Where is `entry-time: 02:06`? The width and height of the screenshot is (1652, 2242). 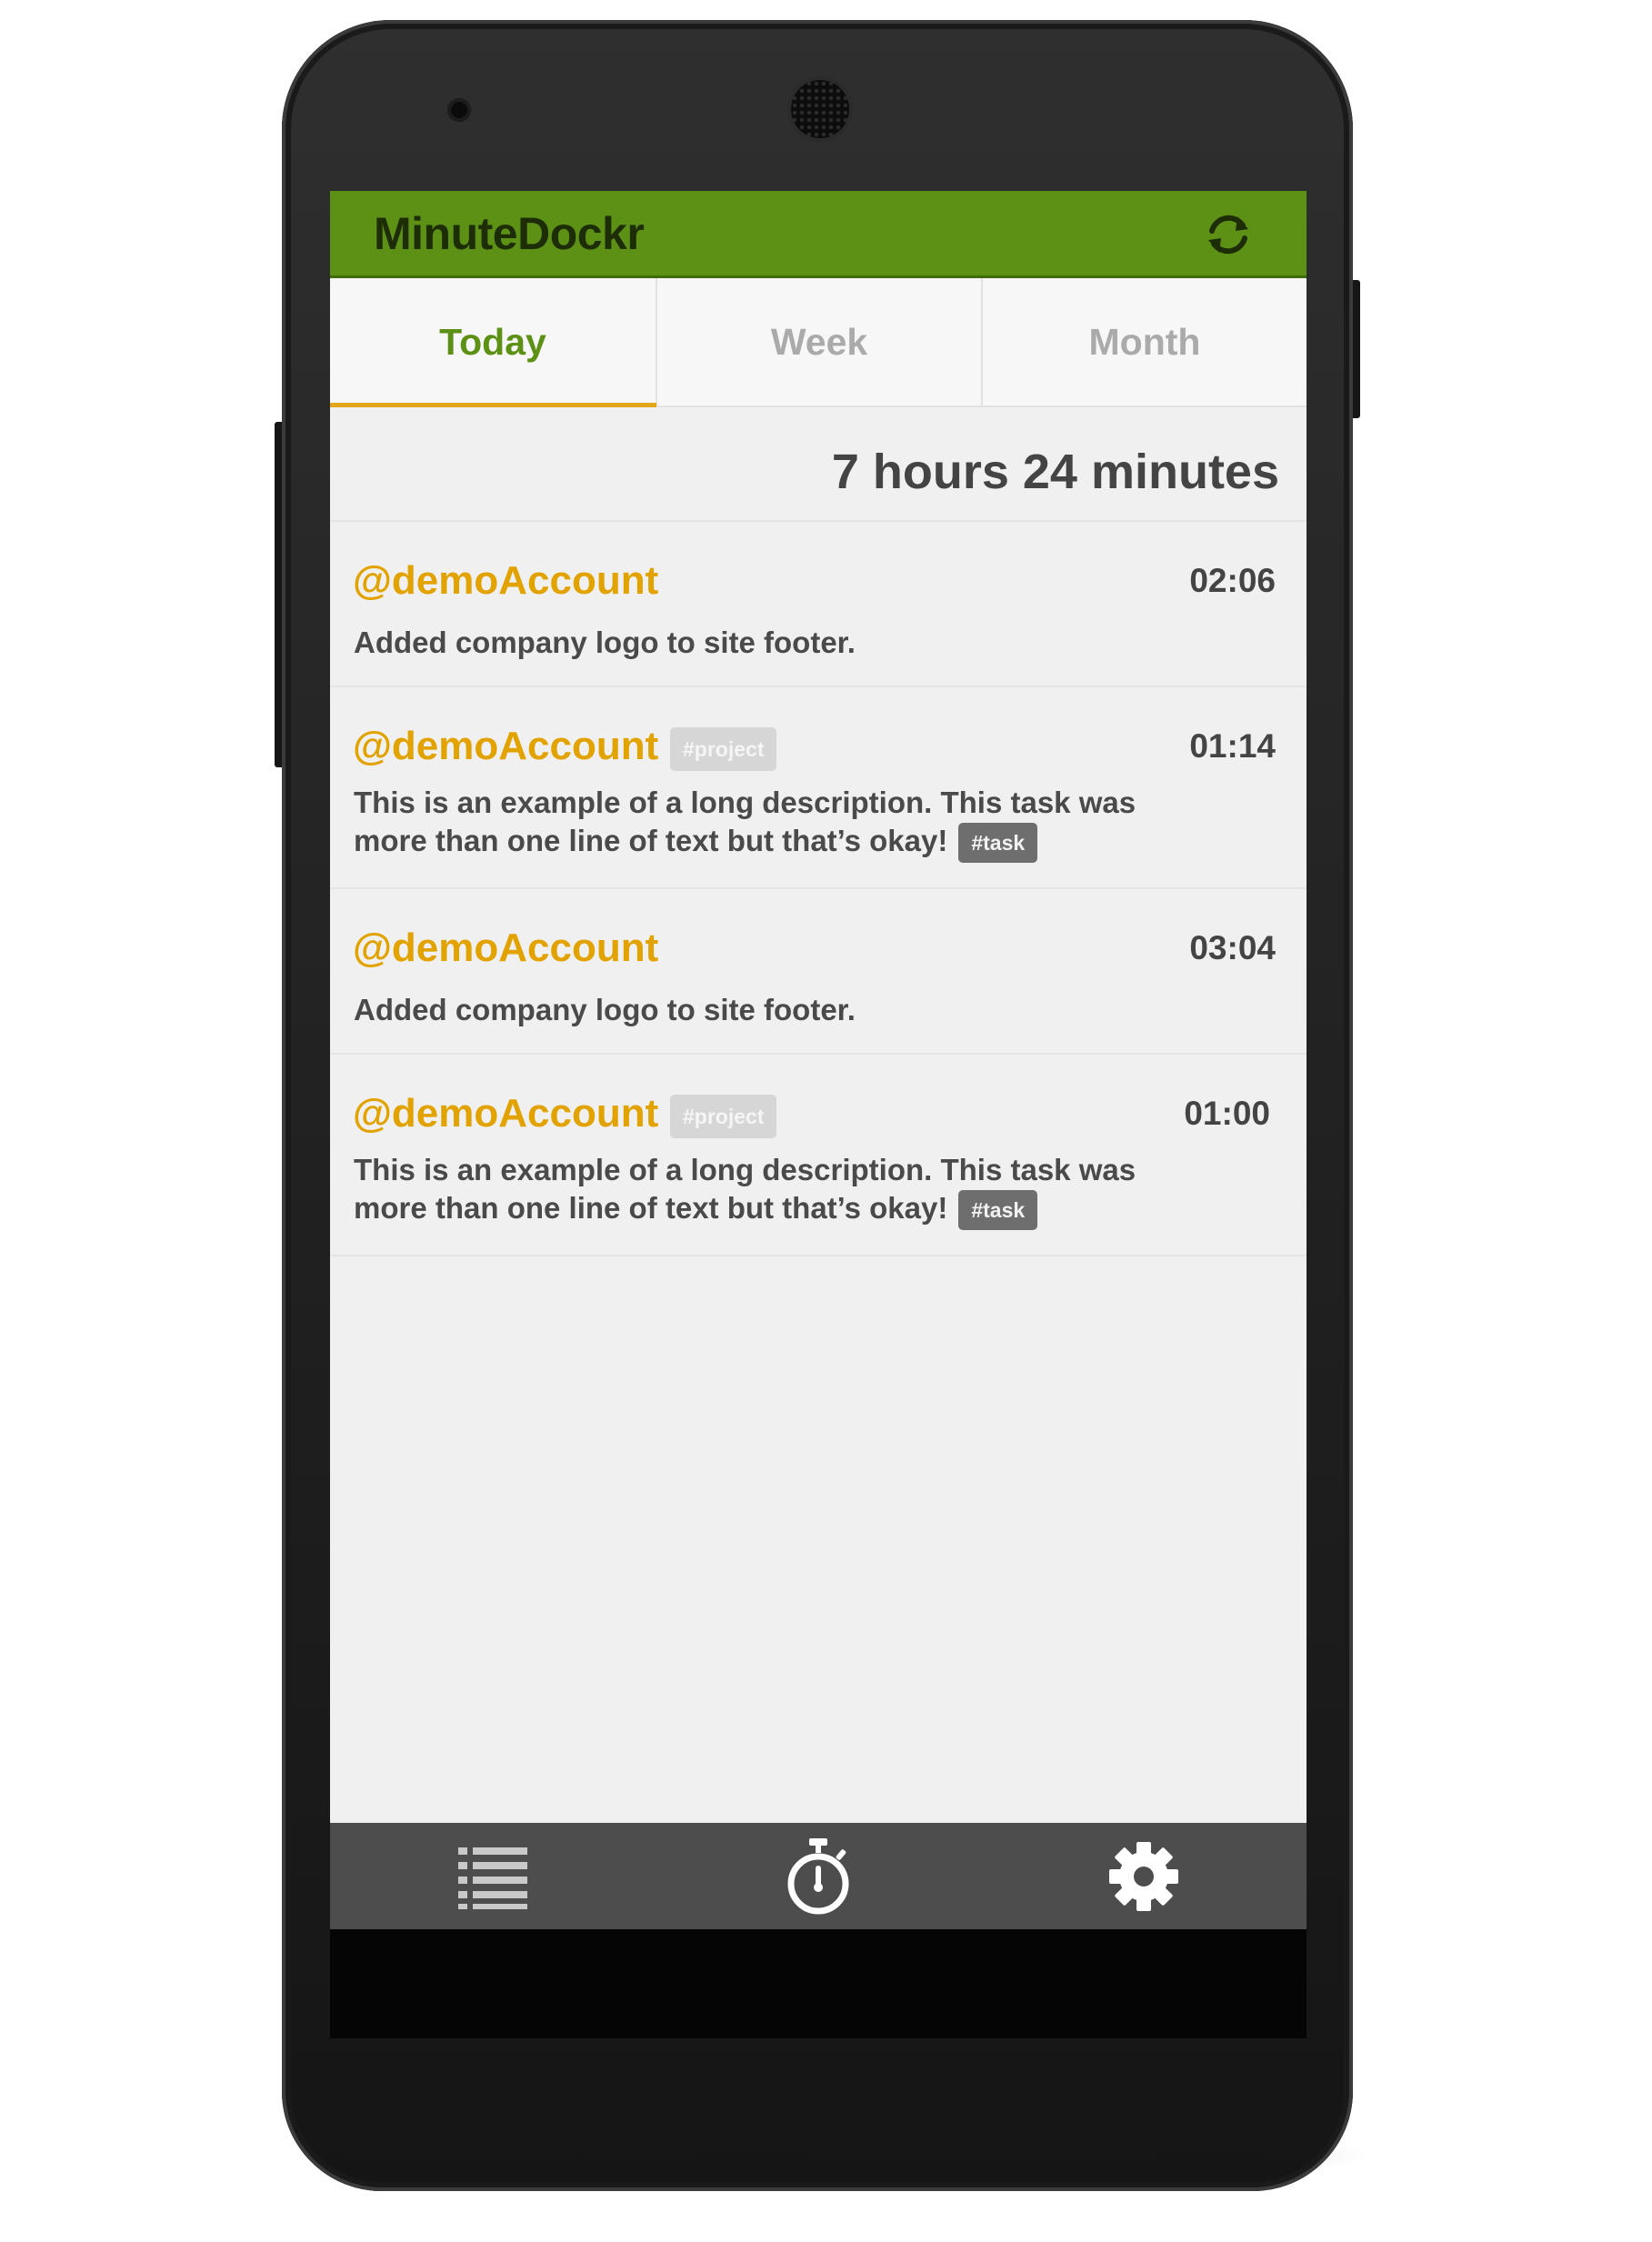 entry-time: 02:06 is located at coordinates (1232, 581).